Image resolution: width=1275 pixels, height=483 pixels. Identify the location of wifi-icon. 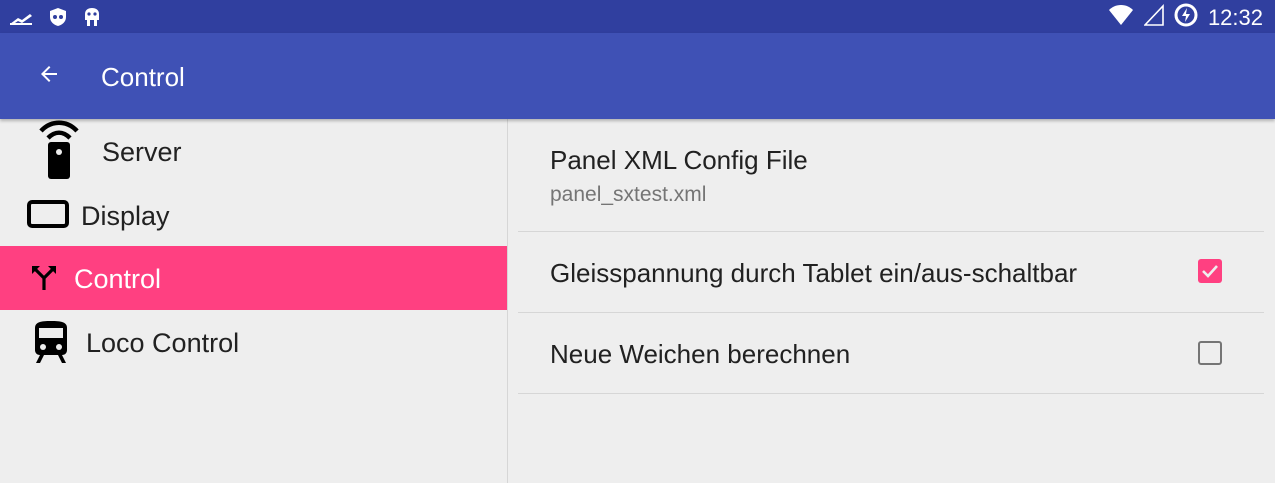
(1121, 17).